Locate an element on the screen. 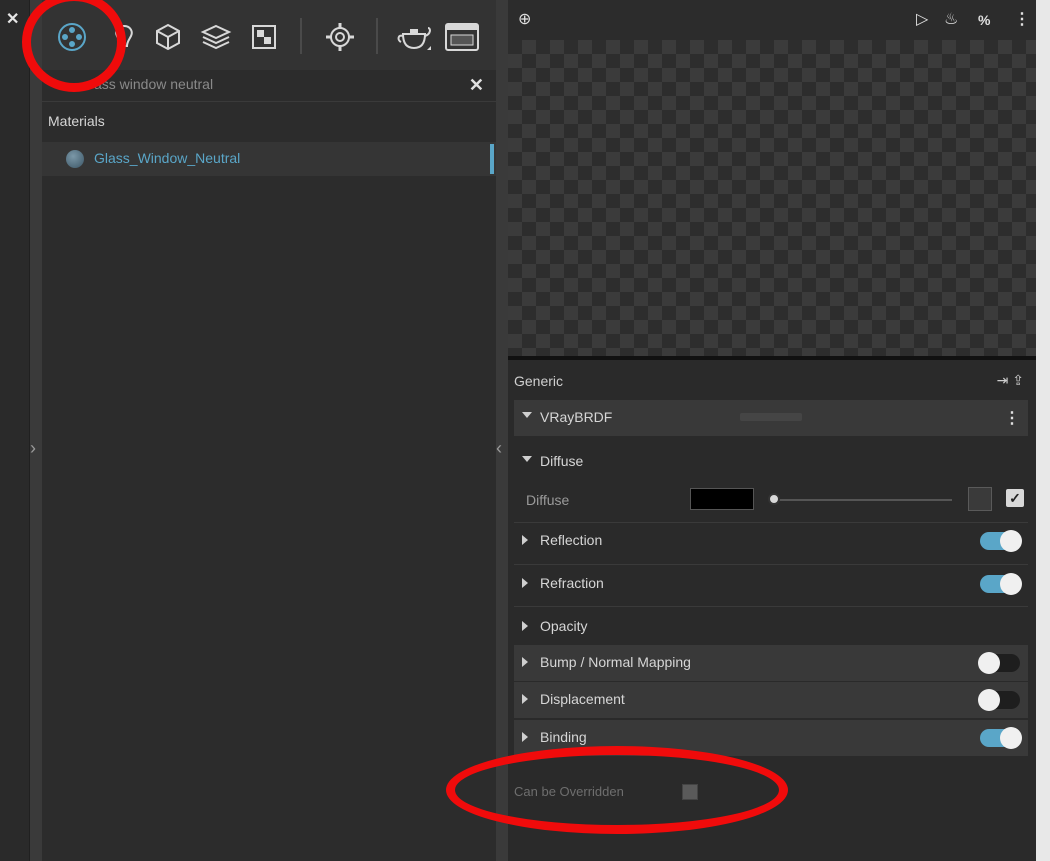 The width and height of the screenshot is (1050, 861). generic-actions-icon: ⇥ ⇪ is located at coordinates (1010, 380).